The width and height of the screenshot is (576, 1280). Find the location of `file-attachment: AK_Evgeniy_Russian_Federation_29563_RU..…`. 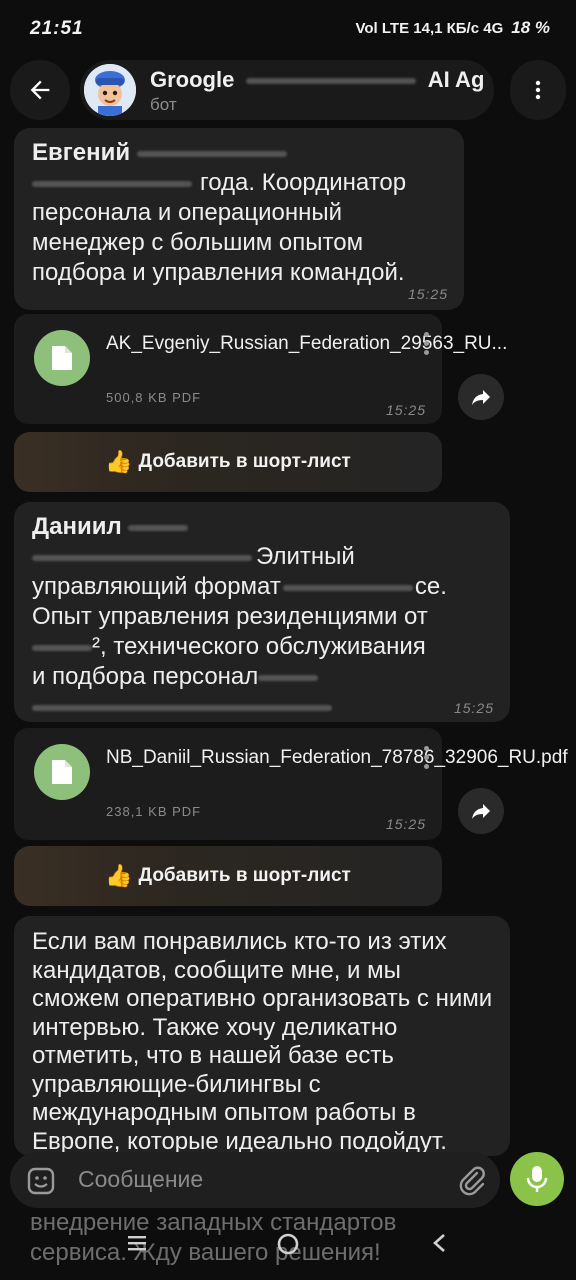

file-attachment: AK_Evgeniy_Russian_Federation_29563_RU..… is located at coordinates (261, 369).